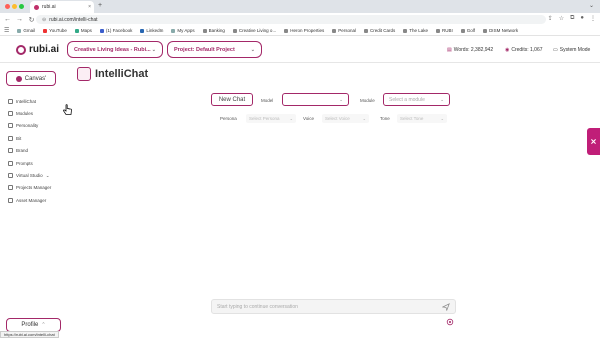  I want to click on words-icon: ▤, so click(449, 50).